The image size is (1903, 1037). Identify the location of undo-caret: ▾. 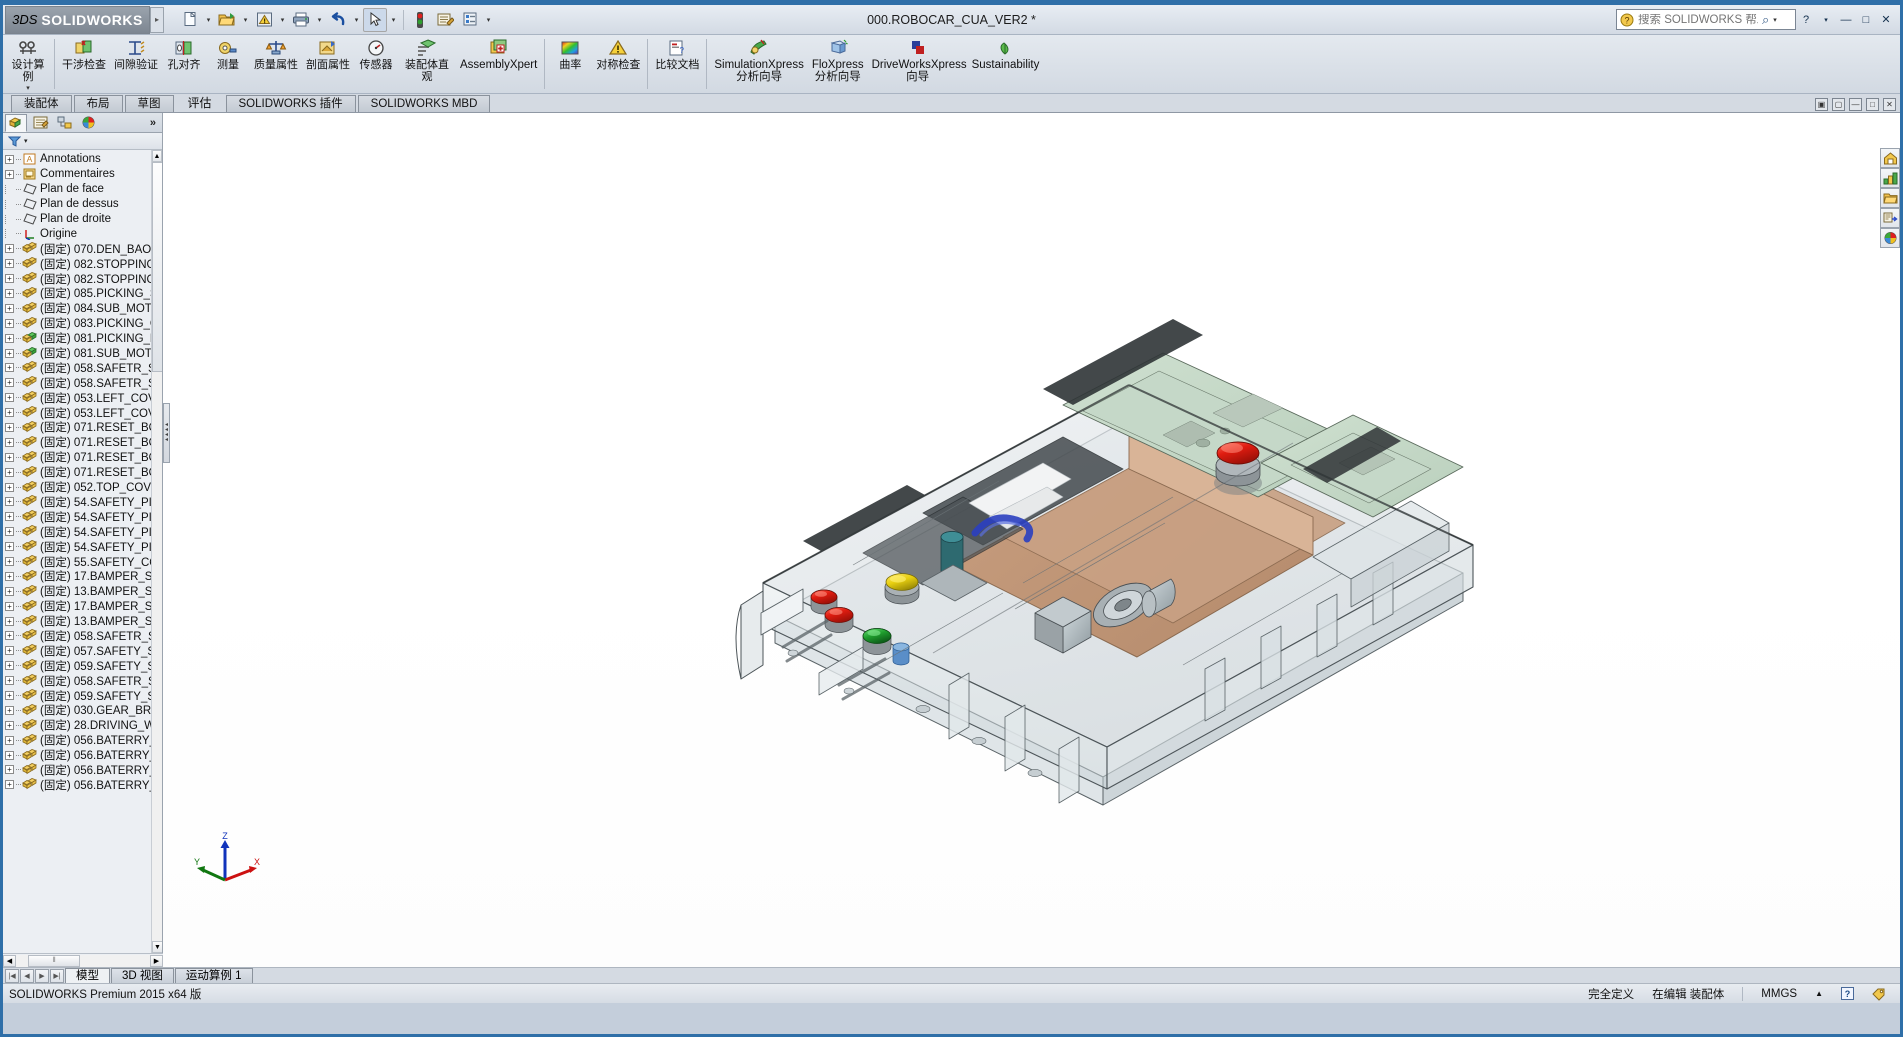
(356, 20).